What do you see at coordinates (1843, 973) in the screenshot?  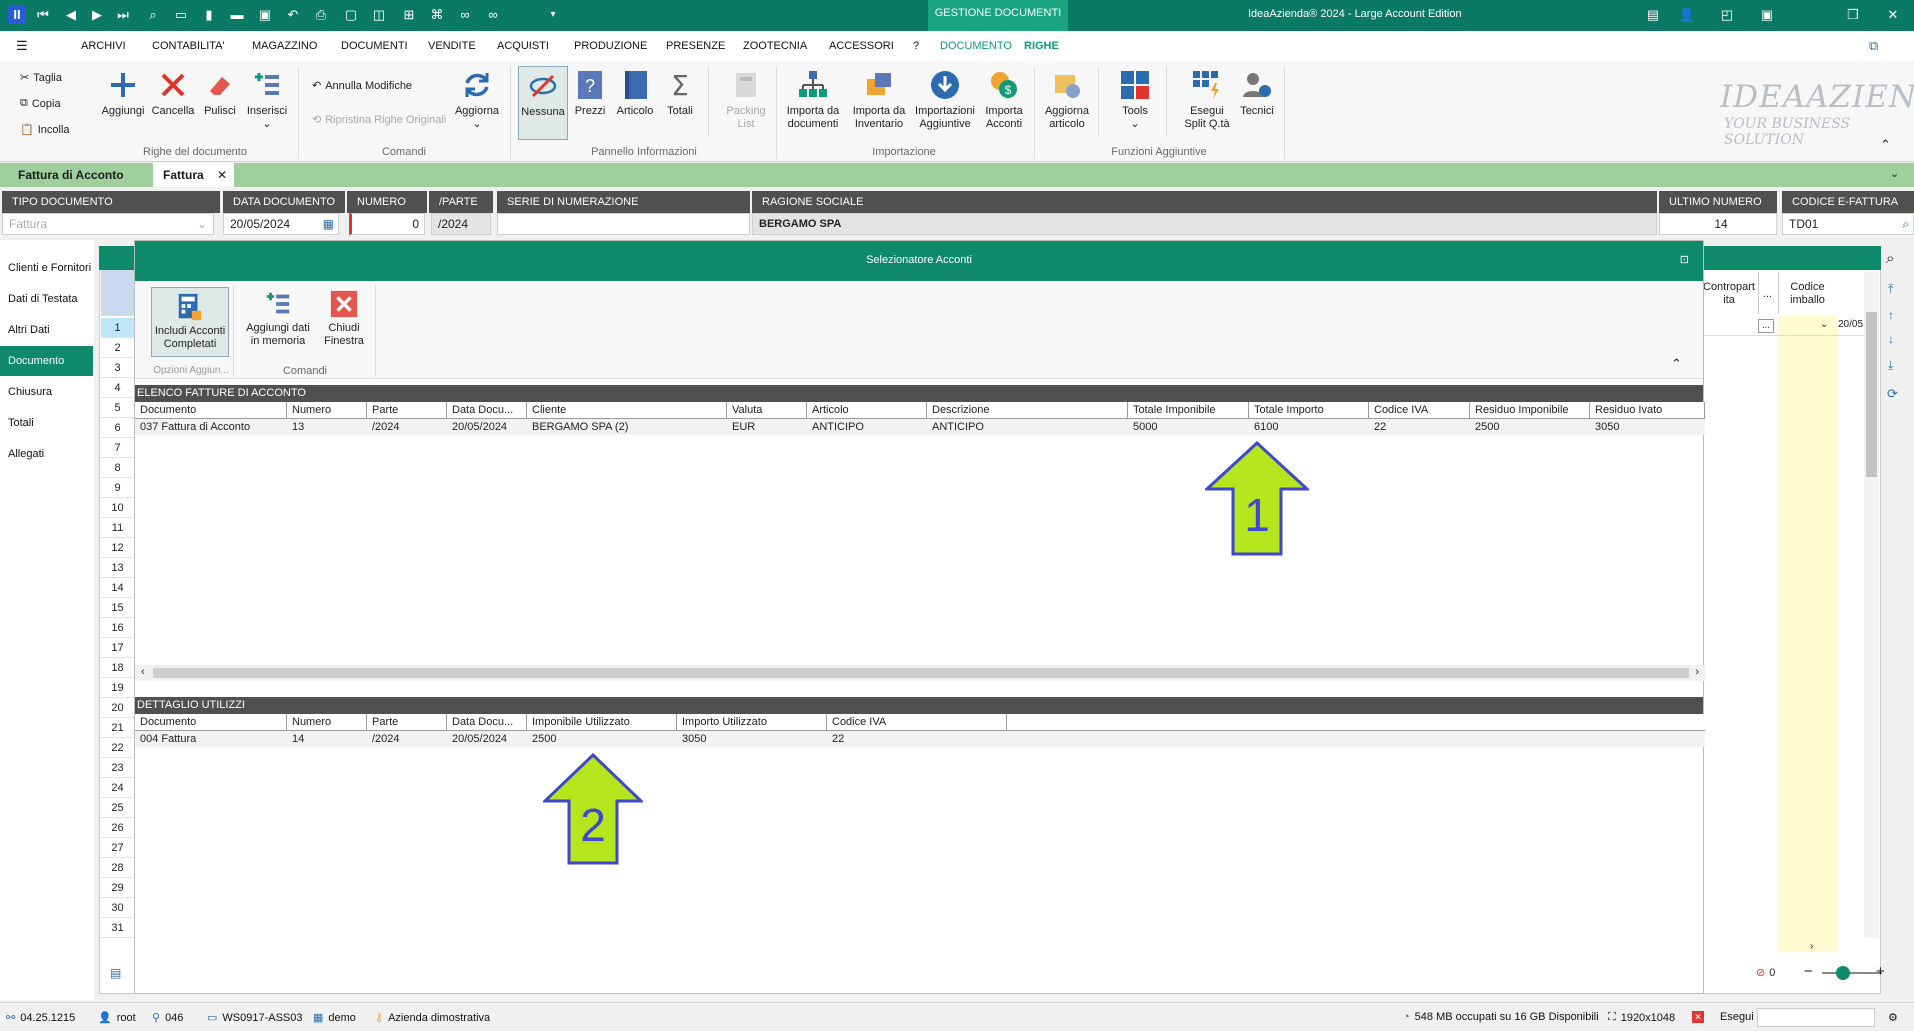 I see `zoom-slider-thumb` at bounding box center [1843, 973].